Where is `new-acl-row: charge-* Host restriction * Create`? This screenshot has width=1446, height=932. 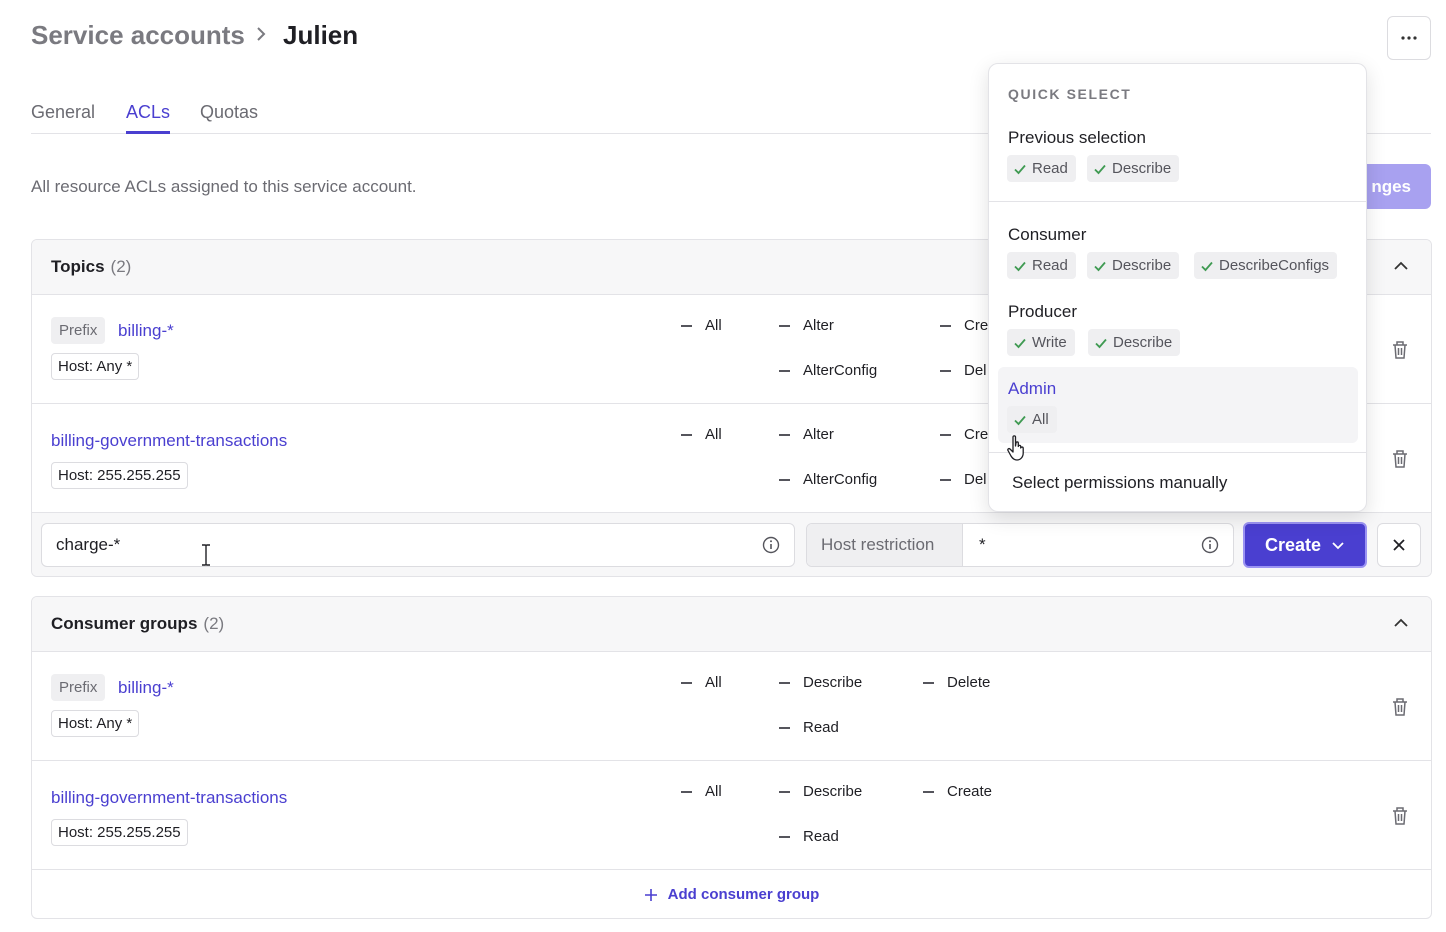
new-acl-row: charge-* Host restriction * Create is located at coordinates (731, 544).